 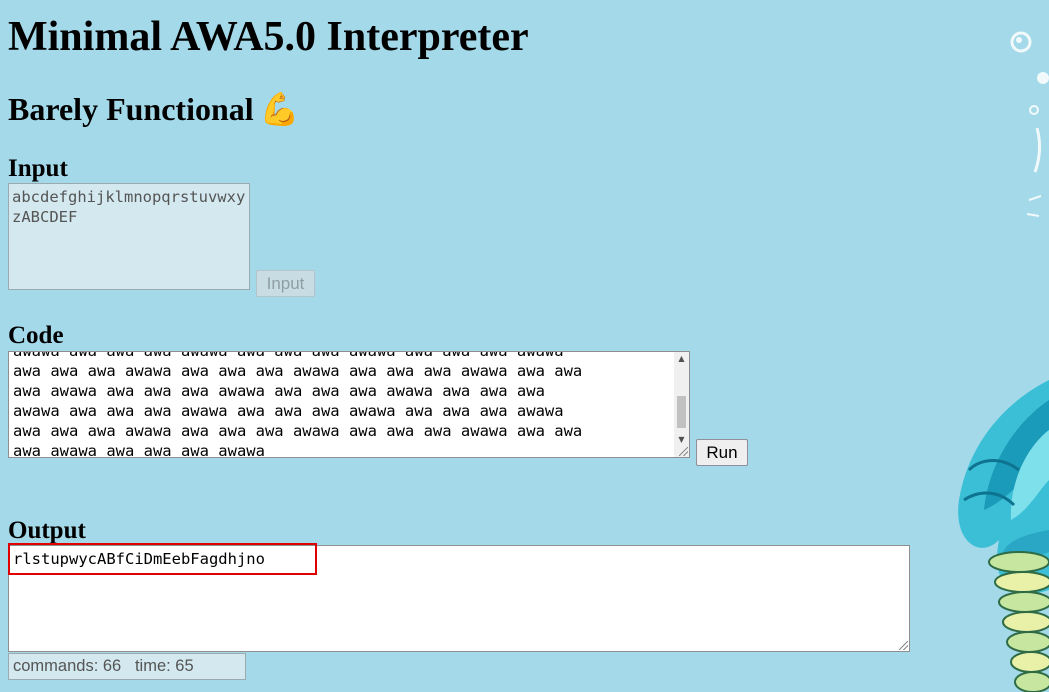 What do you see at coordinates (722, 452) in the screenshot?
I see `run-button: Run` at bounding box center [722, 452].